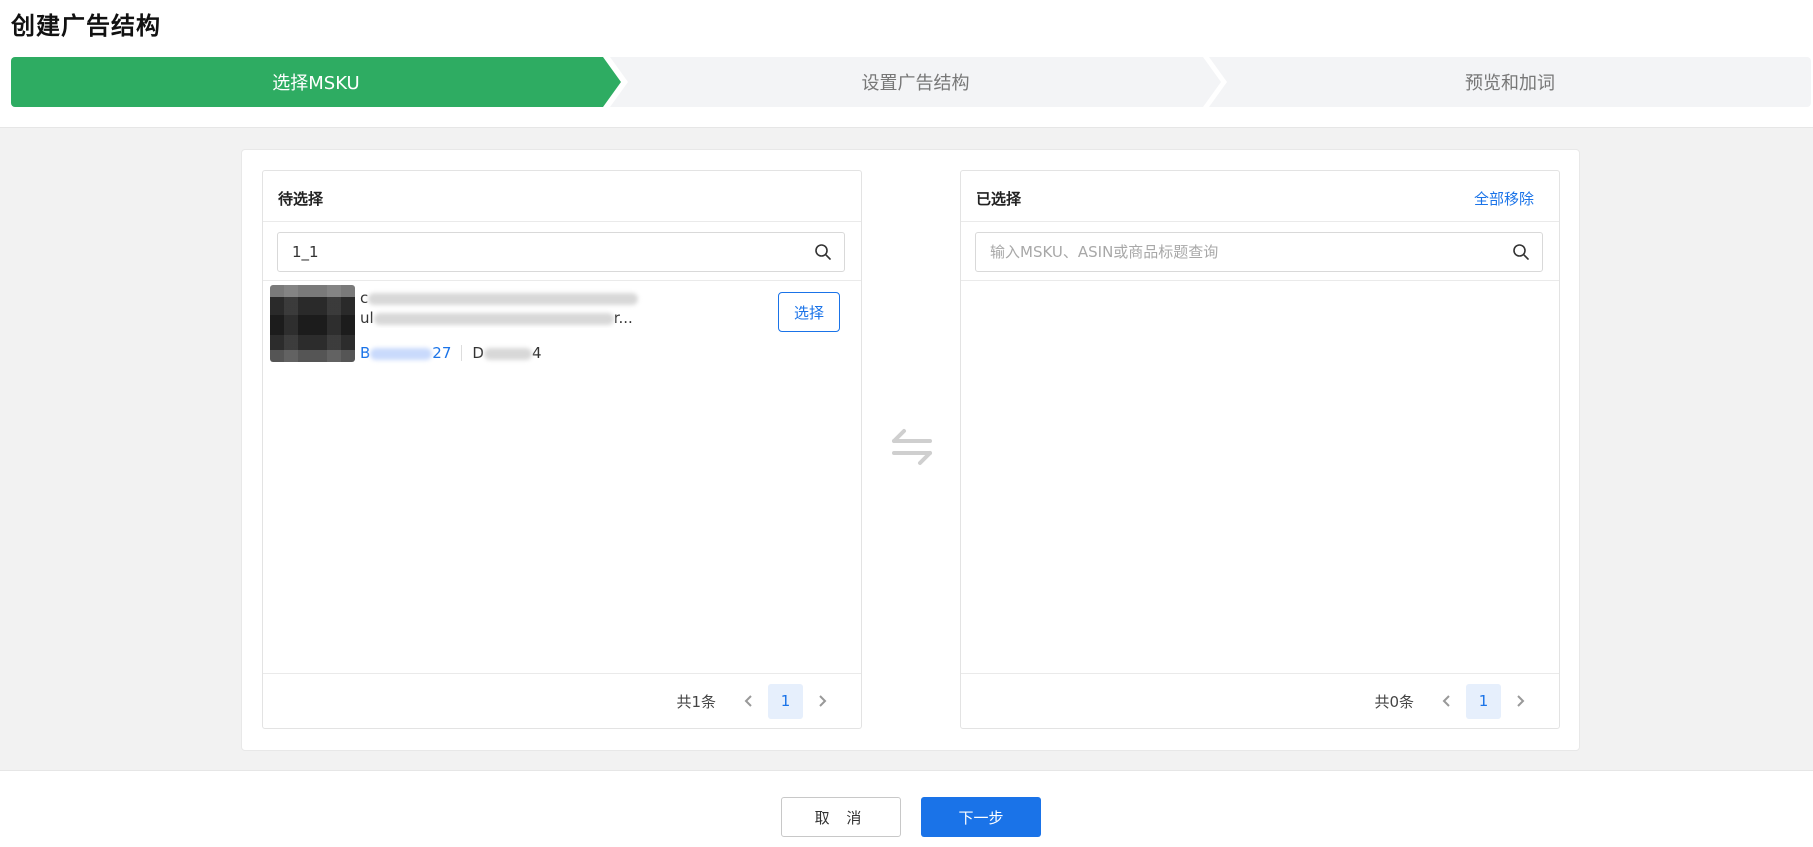 Image resolution: width=1813 pixels, height=847 pixels. I want to click on total-count: 共1条, so click(696, 701).